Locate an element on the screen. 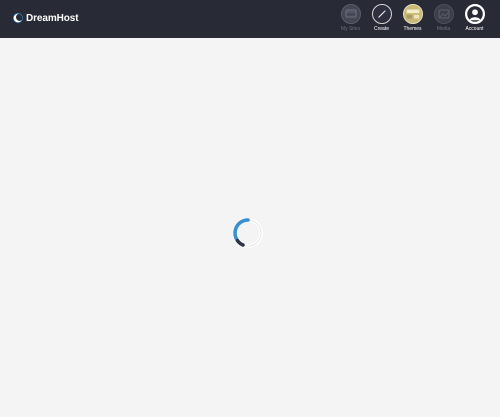 This screenshot has height=417, width=500. nav-item-account: Account is located at coordinates (474, 18).